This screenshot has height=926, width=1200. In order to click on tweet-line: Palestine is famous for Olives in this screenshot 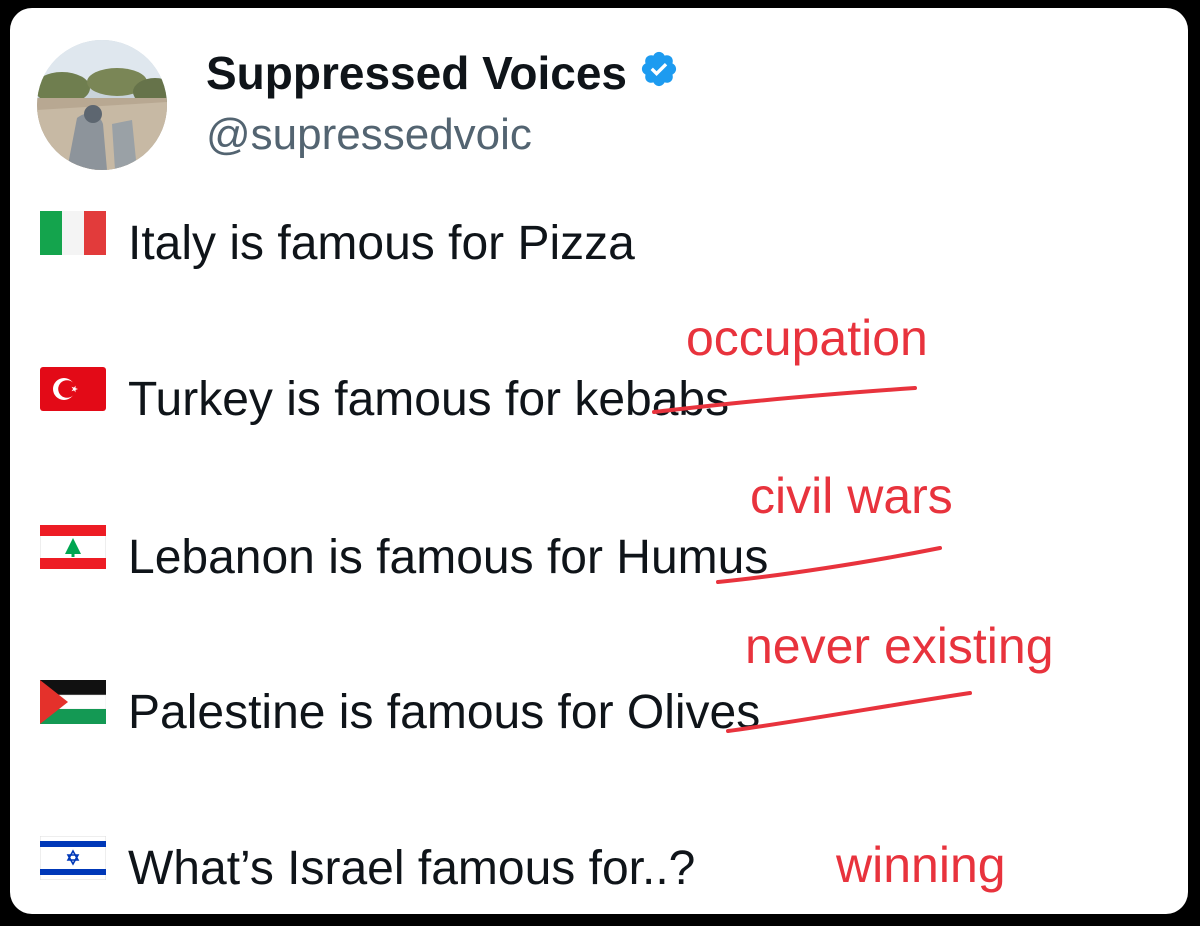, I will do `click(400, 710)`.